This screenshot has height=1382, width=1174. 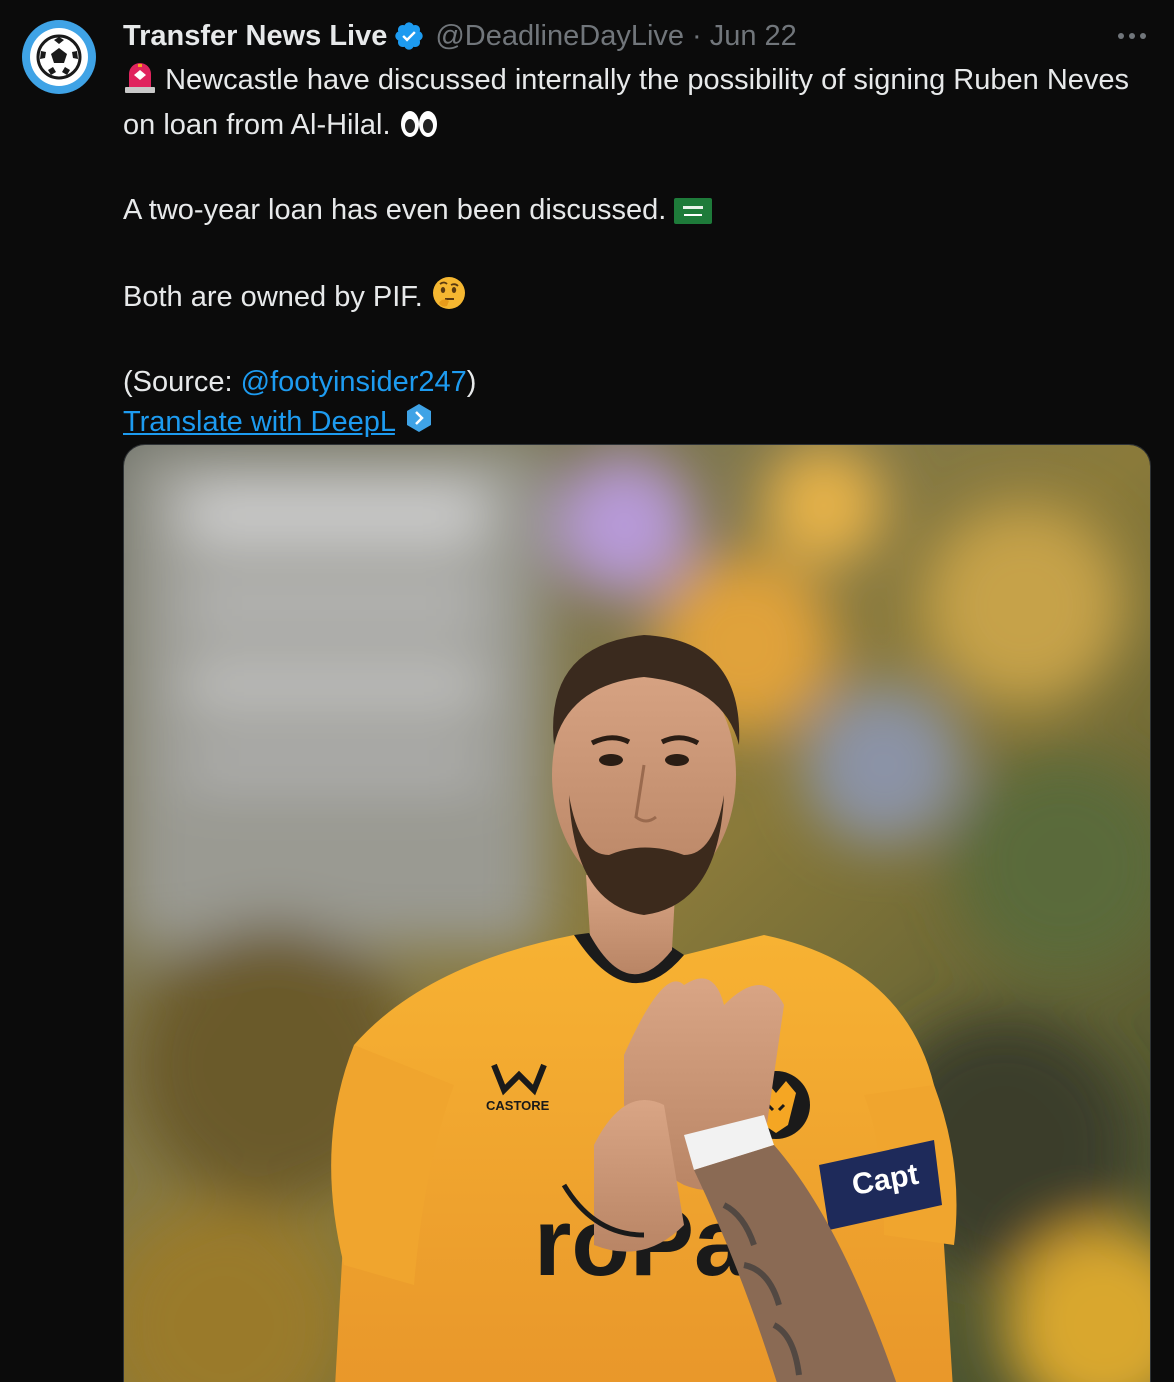 I want to click on jersey-brand: CASTORE, so click(x=518, y=1105).